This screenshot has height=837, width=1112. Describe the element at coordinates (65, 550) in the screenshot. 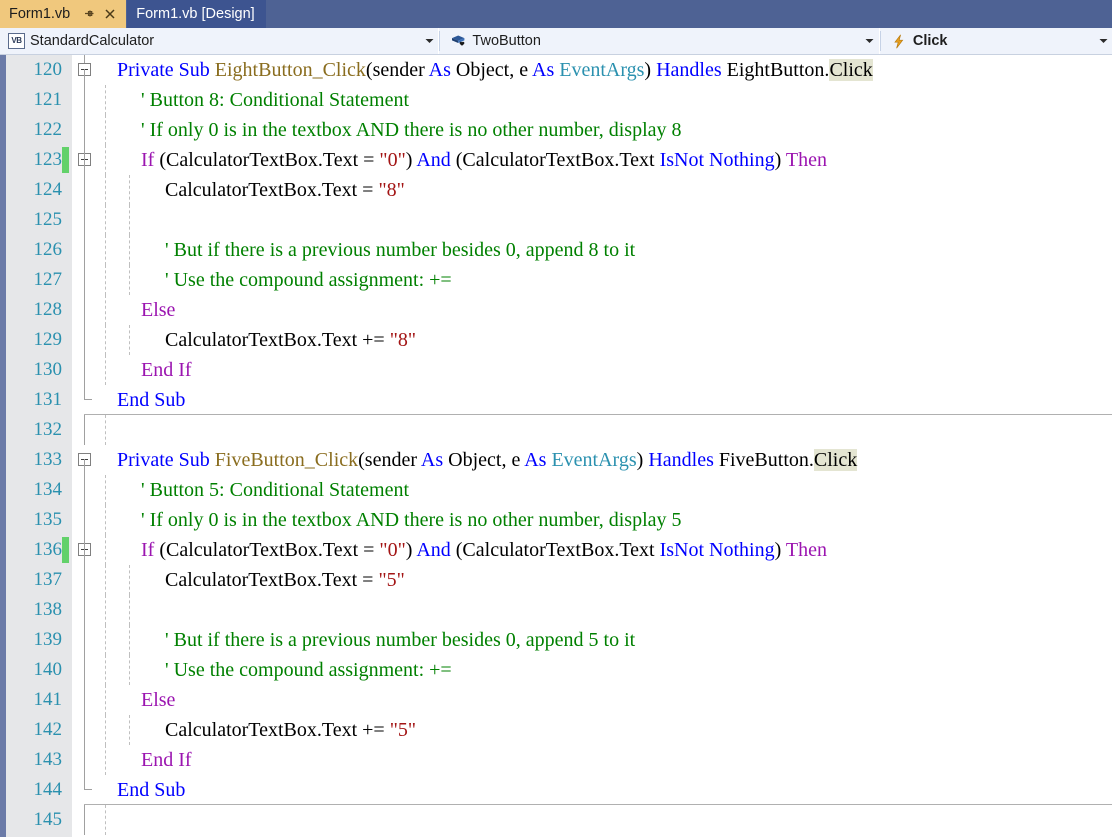

I see `unsaved-change-bar` at that location.